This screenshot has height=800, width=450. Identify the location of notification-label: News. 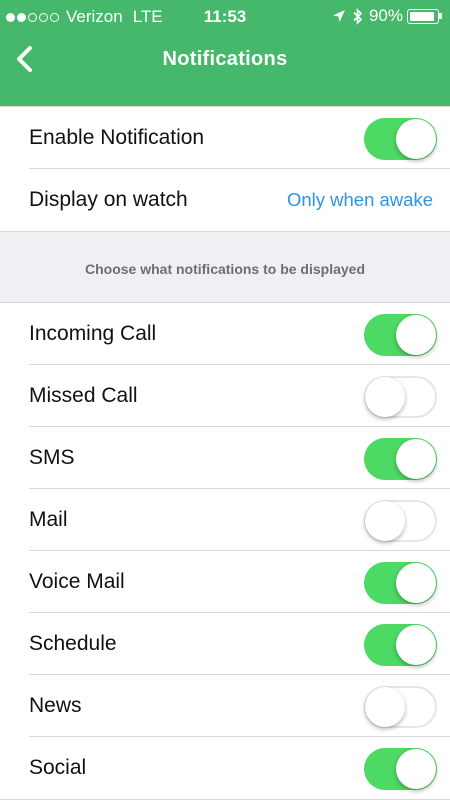
(55, 705).